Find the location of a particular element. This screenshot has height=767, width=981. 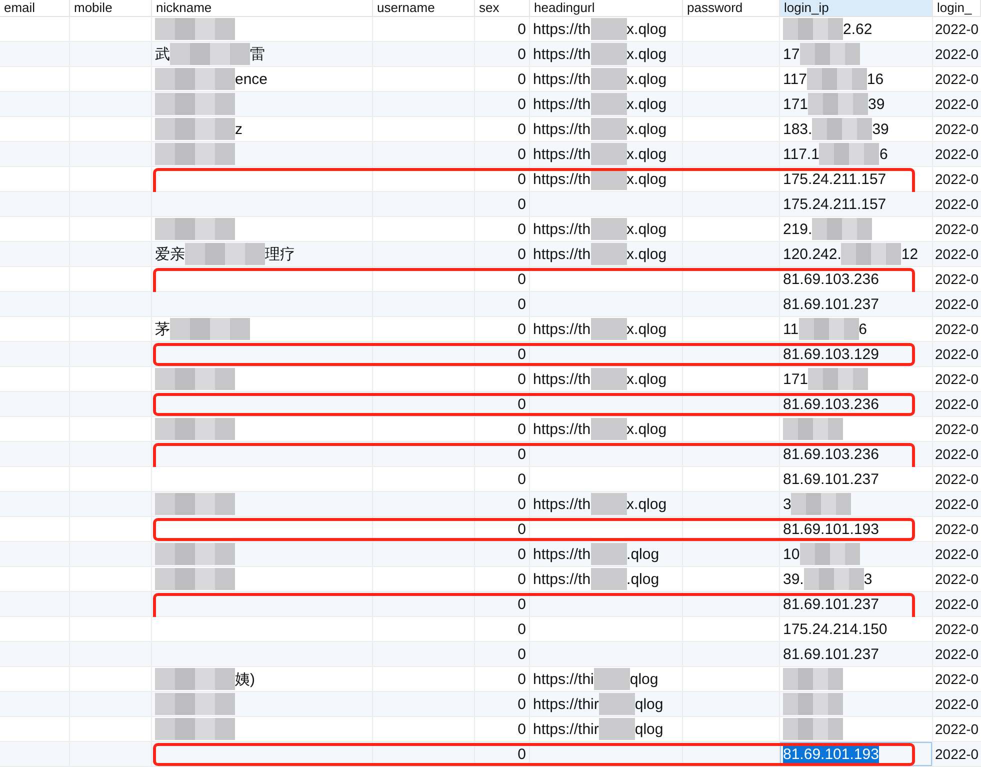

cell-text: https://thi is located at coordinates (563, 679).